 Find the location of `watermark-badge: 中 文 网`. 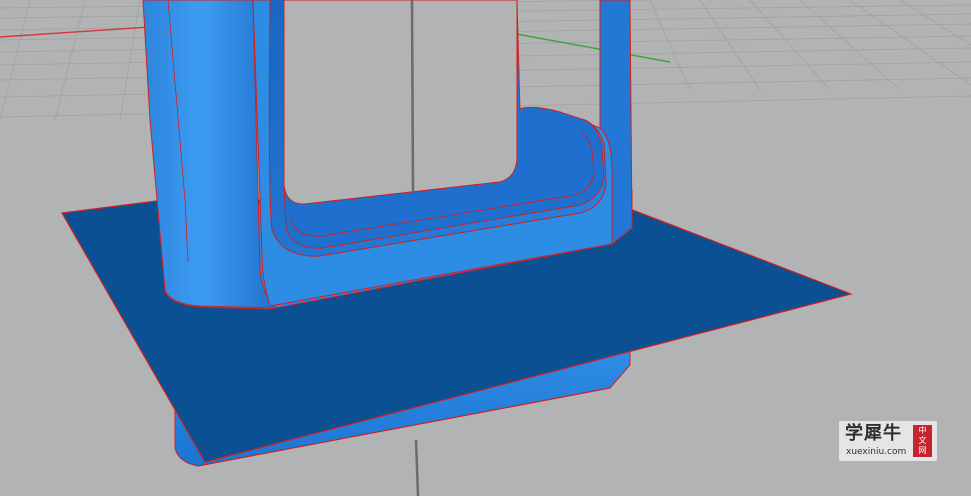

watermark-badge: 中 文 网 is located at coordinates (922, 441).